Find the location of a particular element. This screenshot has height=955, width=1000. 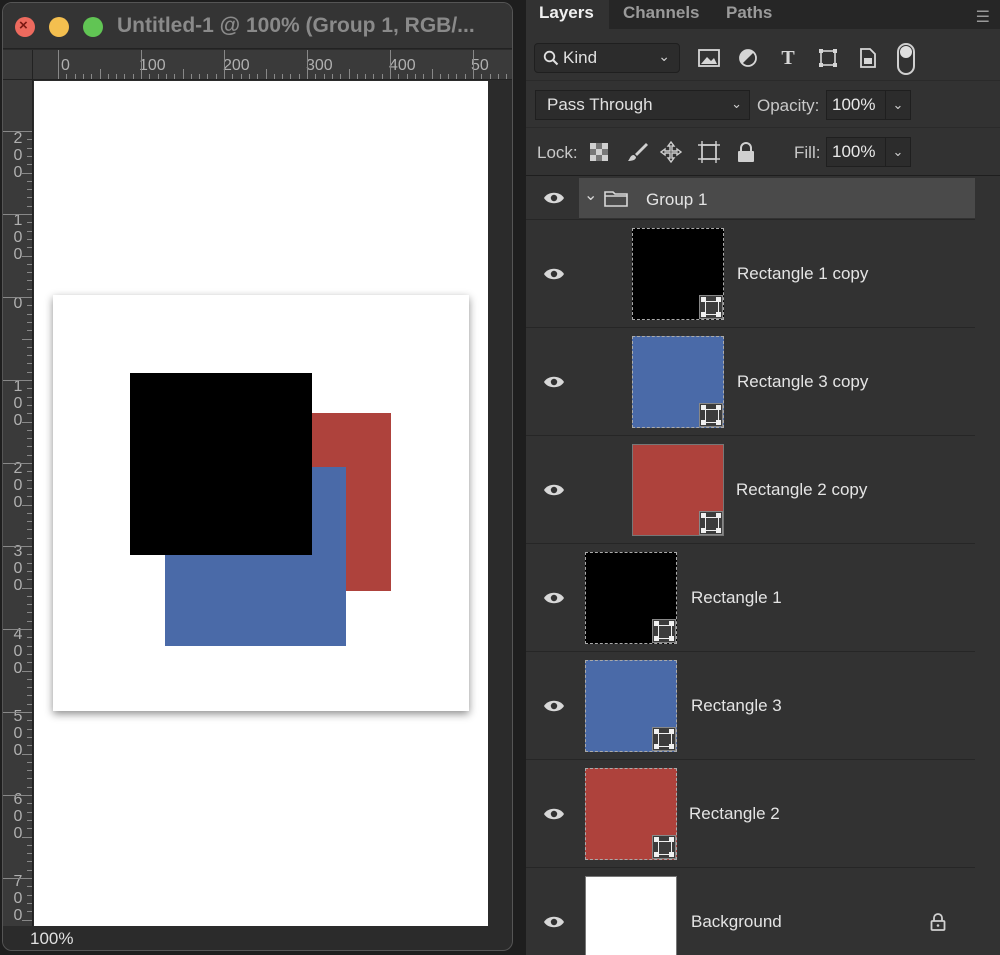

lock-image-pixels-icon is located at coordinates (637, 152).